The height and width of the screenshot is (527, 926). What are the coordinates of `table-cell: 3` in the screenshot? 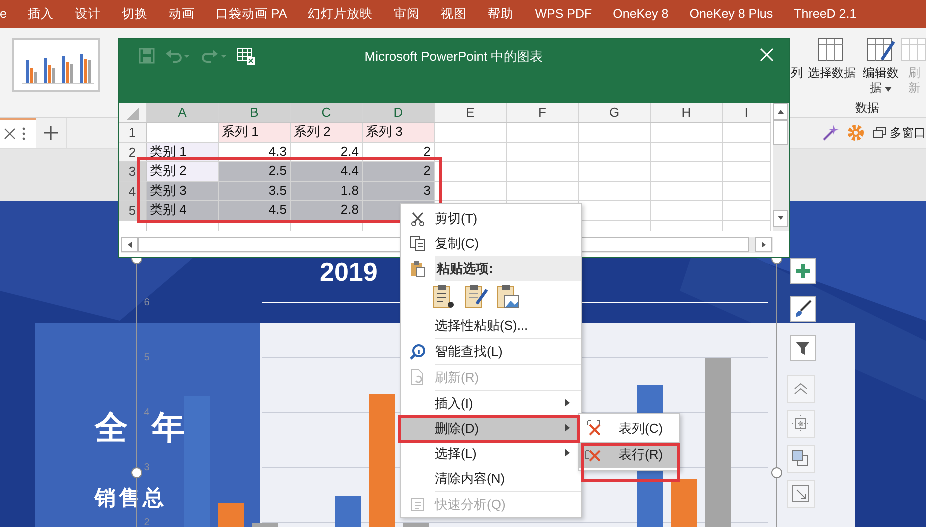 It's located at (399, 191).